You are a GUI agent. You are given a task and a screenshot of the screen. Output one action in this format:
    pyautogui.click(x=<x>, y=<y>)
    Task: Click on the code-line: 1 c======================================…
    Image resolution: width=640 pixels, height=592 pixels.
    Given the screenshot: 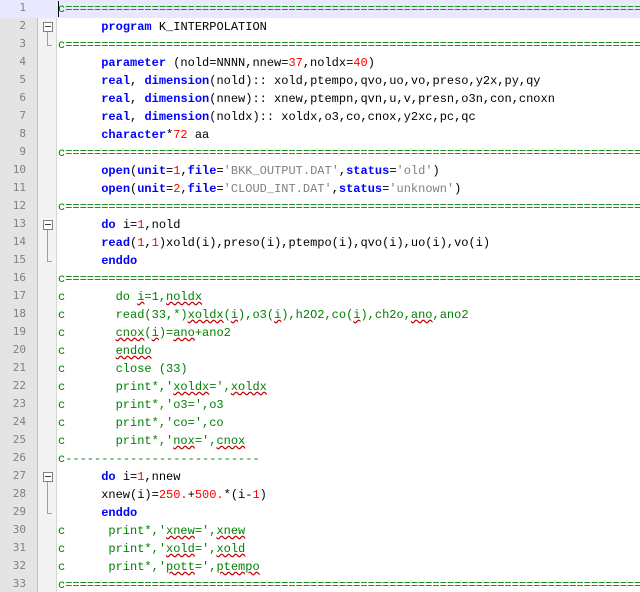 What is the action you would take?
    pyautogui.click(x=320, y=9)
    